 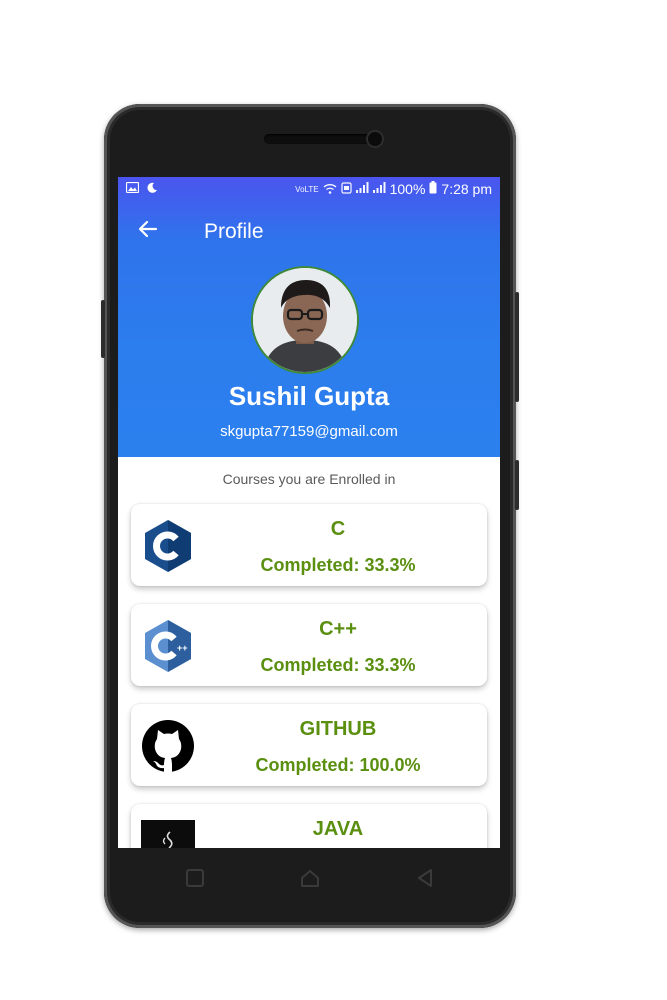 I want to click on page-title: Profile, so click(x=234, y=231).